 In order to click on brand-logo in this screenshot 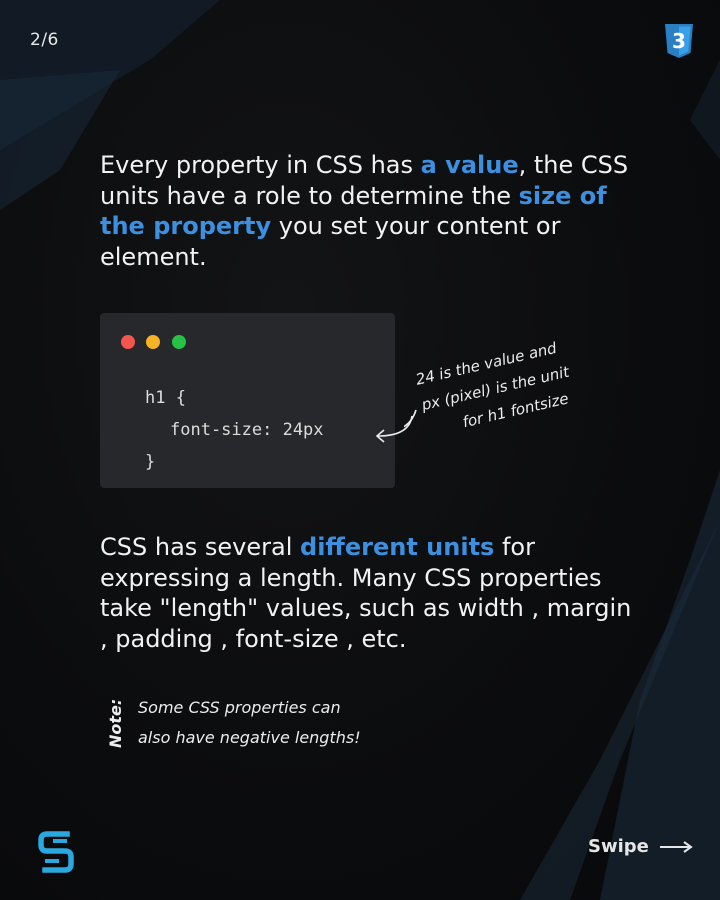, I will do `click(56, 852)`.